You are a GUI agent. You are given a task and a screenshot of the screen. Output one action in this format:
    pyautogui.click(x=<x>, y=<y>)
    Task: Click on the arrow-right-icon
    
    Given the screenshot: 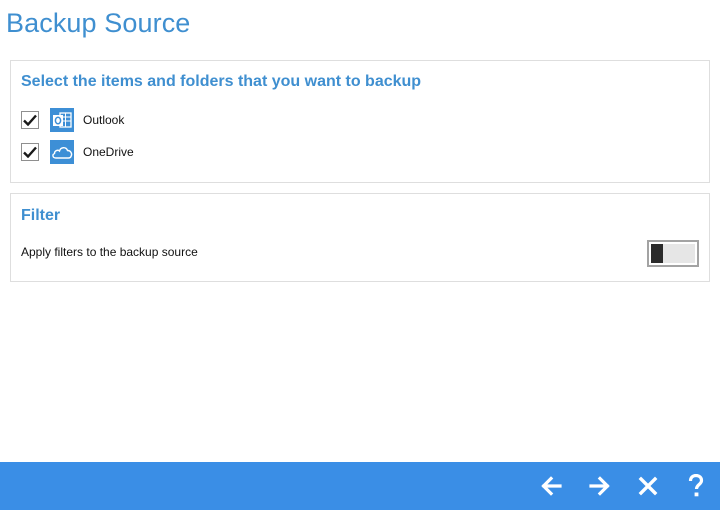 What is the action you would take?
    pyautogui.click(x=599, y=486)
    